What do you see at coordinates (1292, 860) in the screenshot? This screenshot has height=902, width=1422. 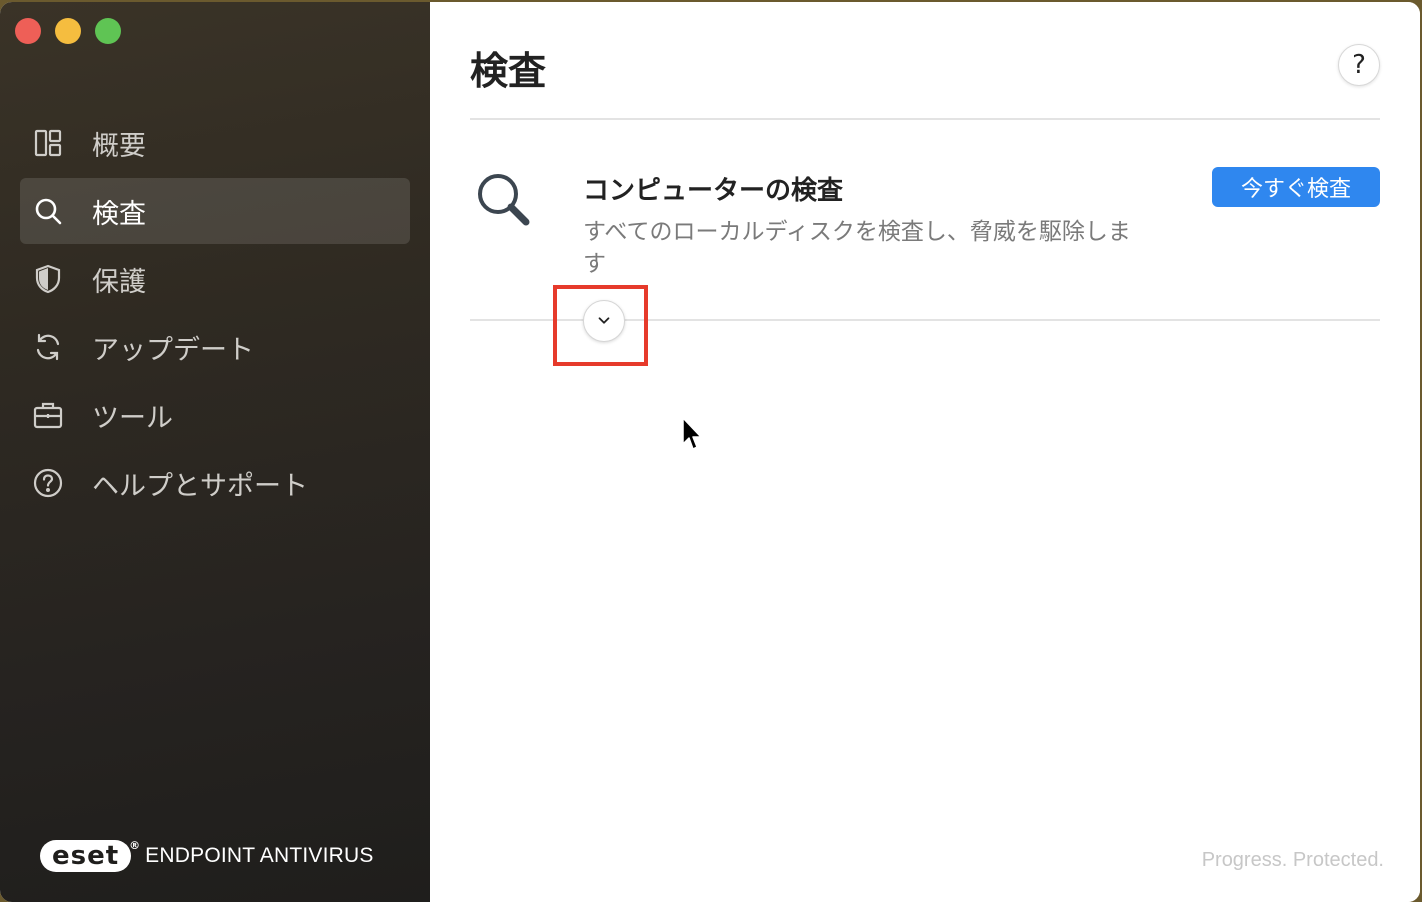 I see `tagline: Progress. Protected.` at bounding box center [1292, 860].